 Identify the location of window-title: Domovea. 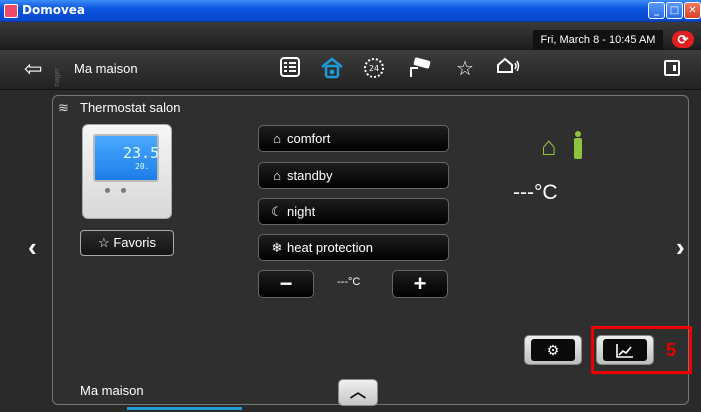
(54, 10).